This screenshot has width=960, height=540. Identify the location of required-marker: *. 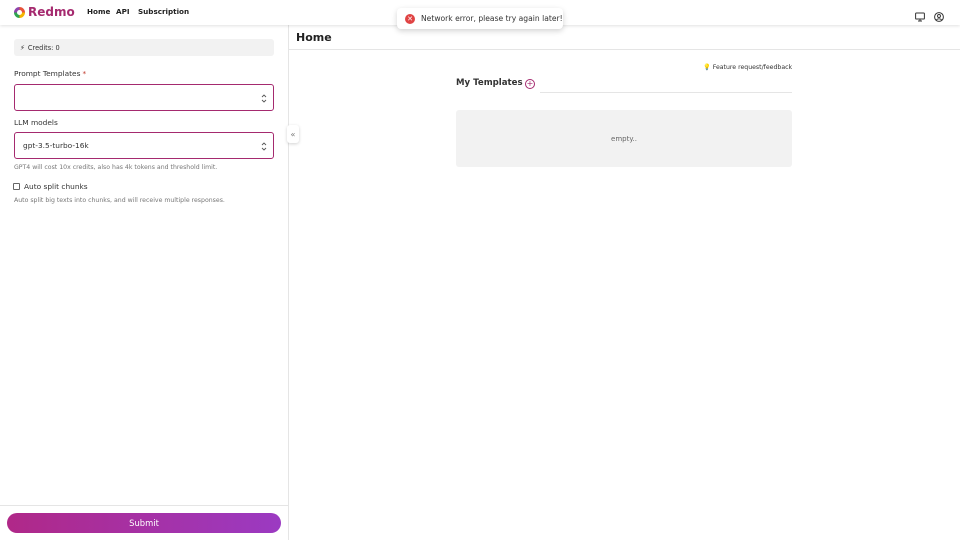
(84, 73).